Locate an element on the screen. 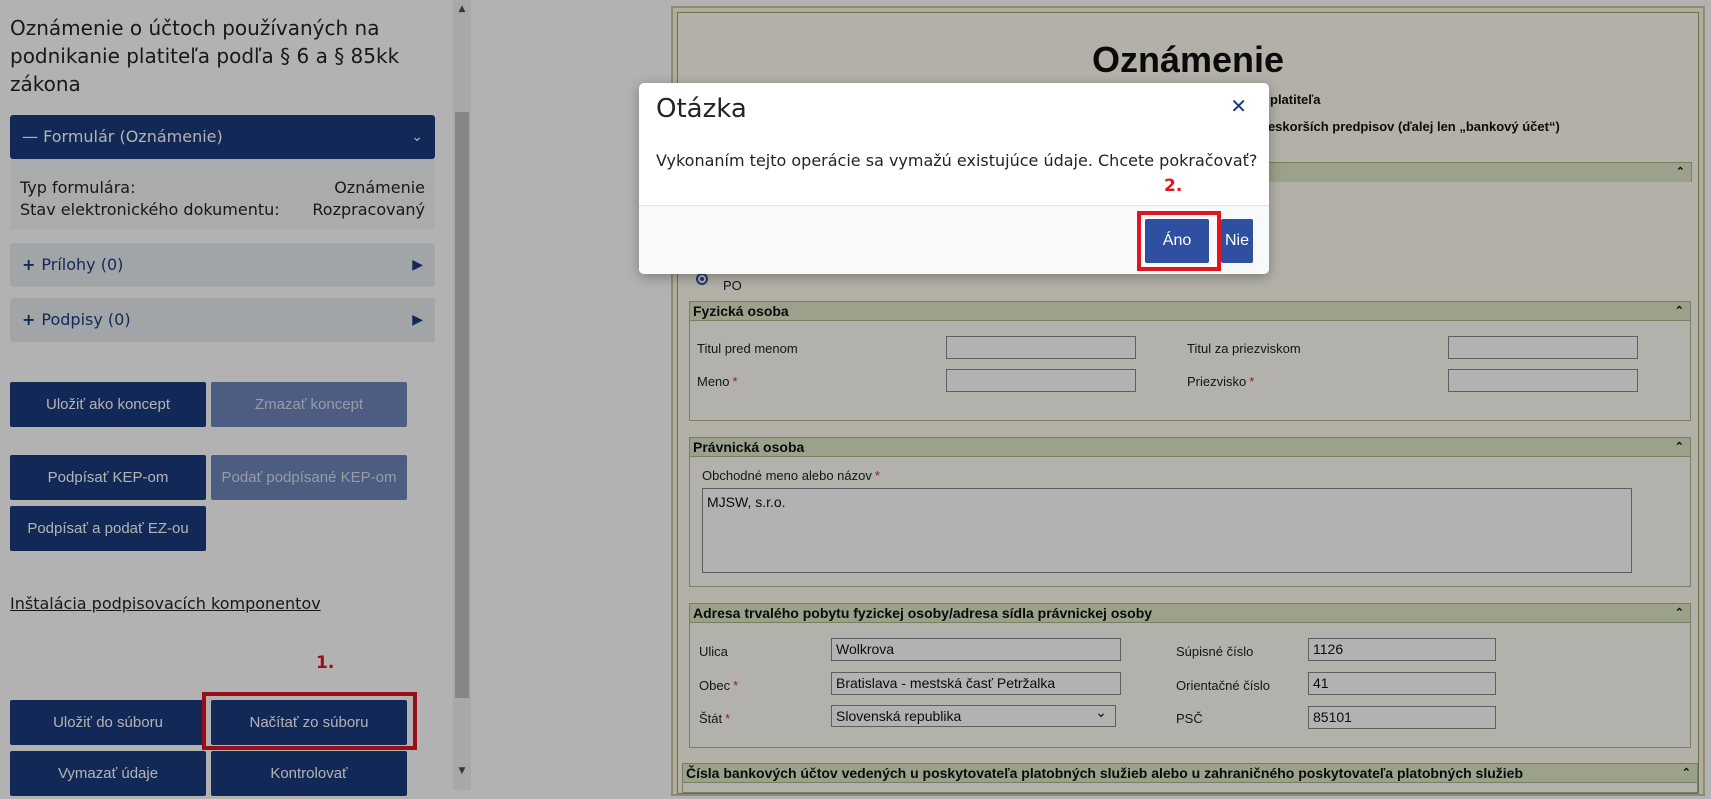 This screenshot has width=1711, height=799. no-button: Nie is located at coordinates (1237, 241).